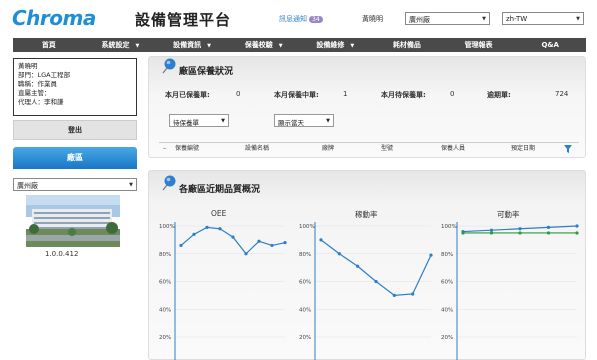 The width and height of the screenshot is (597, 360). Describe the element at coordinates (115, 45) in the screenshot. I see `nav-label: 系統設定` at that location.